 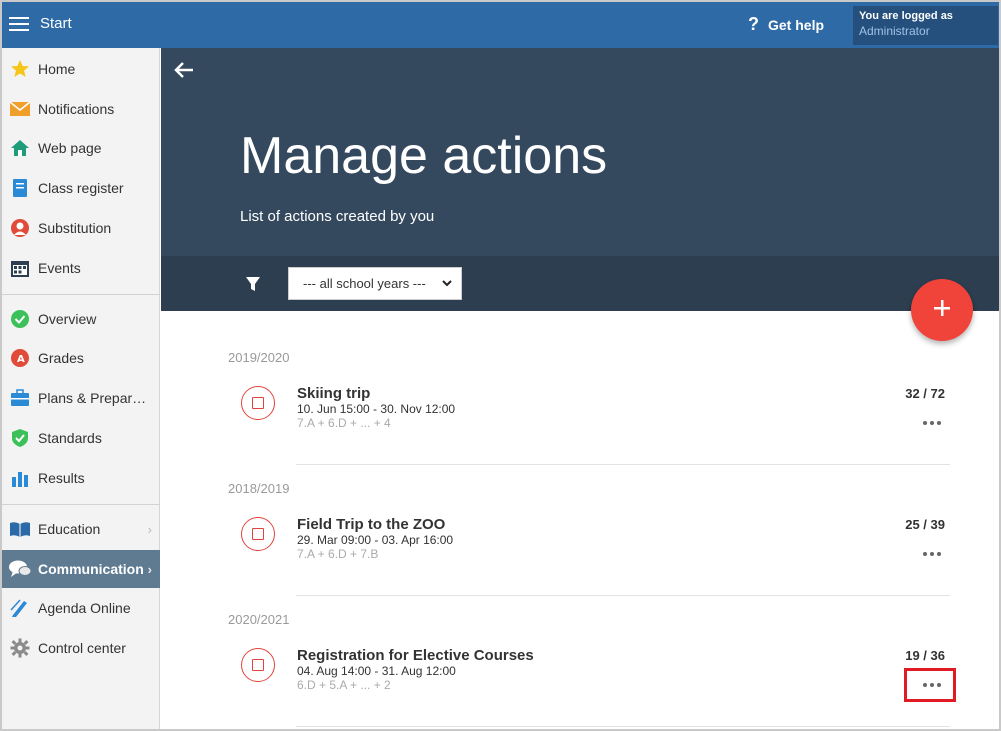 I want to click on sidebar-item-grades: A Grades, so click(x=81, y=358).